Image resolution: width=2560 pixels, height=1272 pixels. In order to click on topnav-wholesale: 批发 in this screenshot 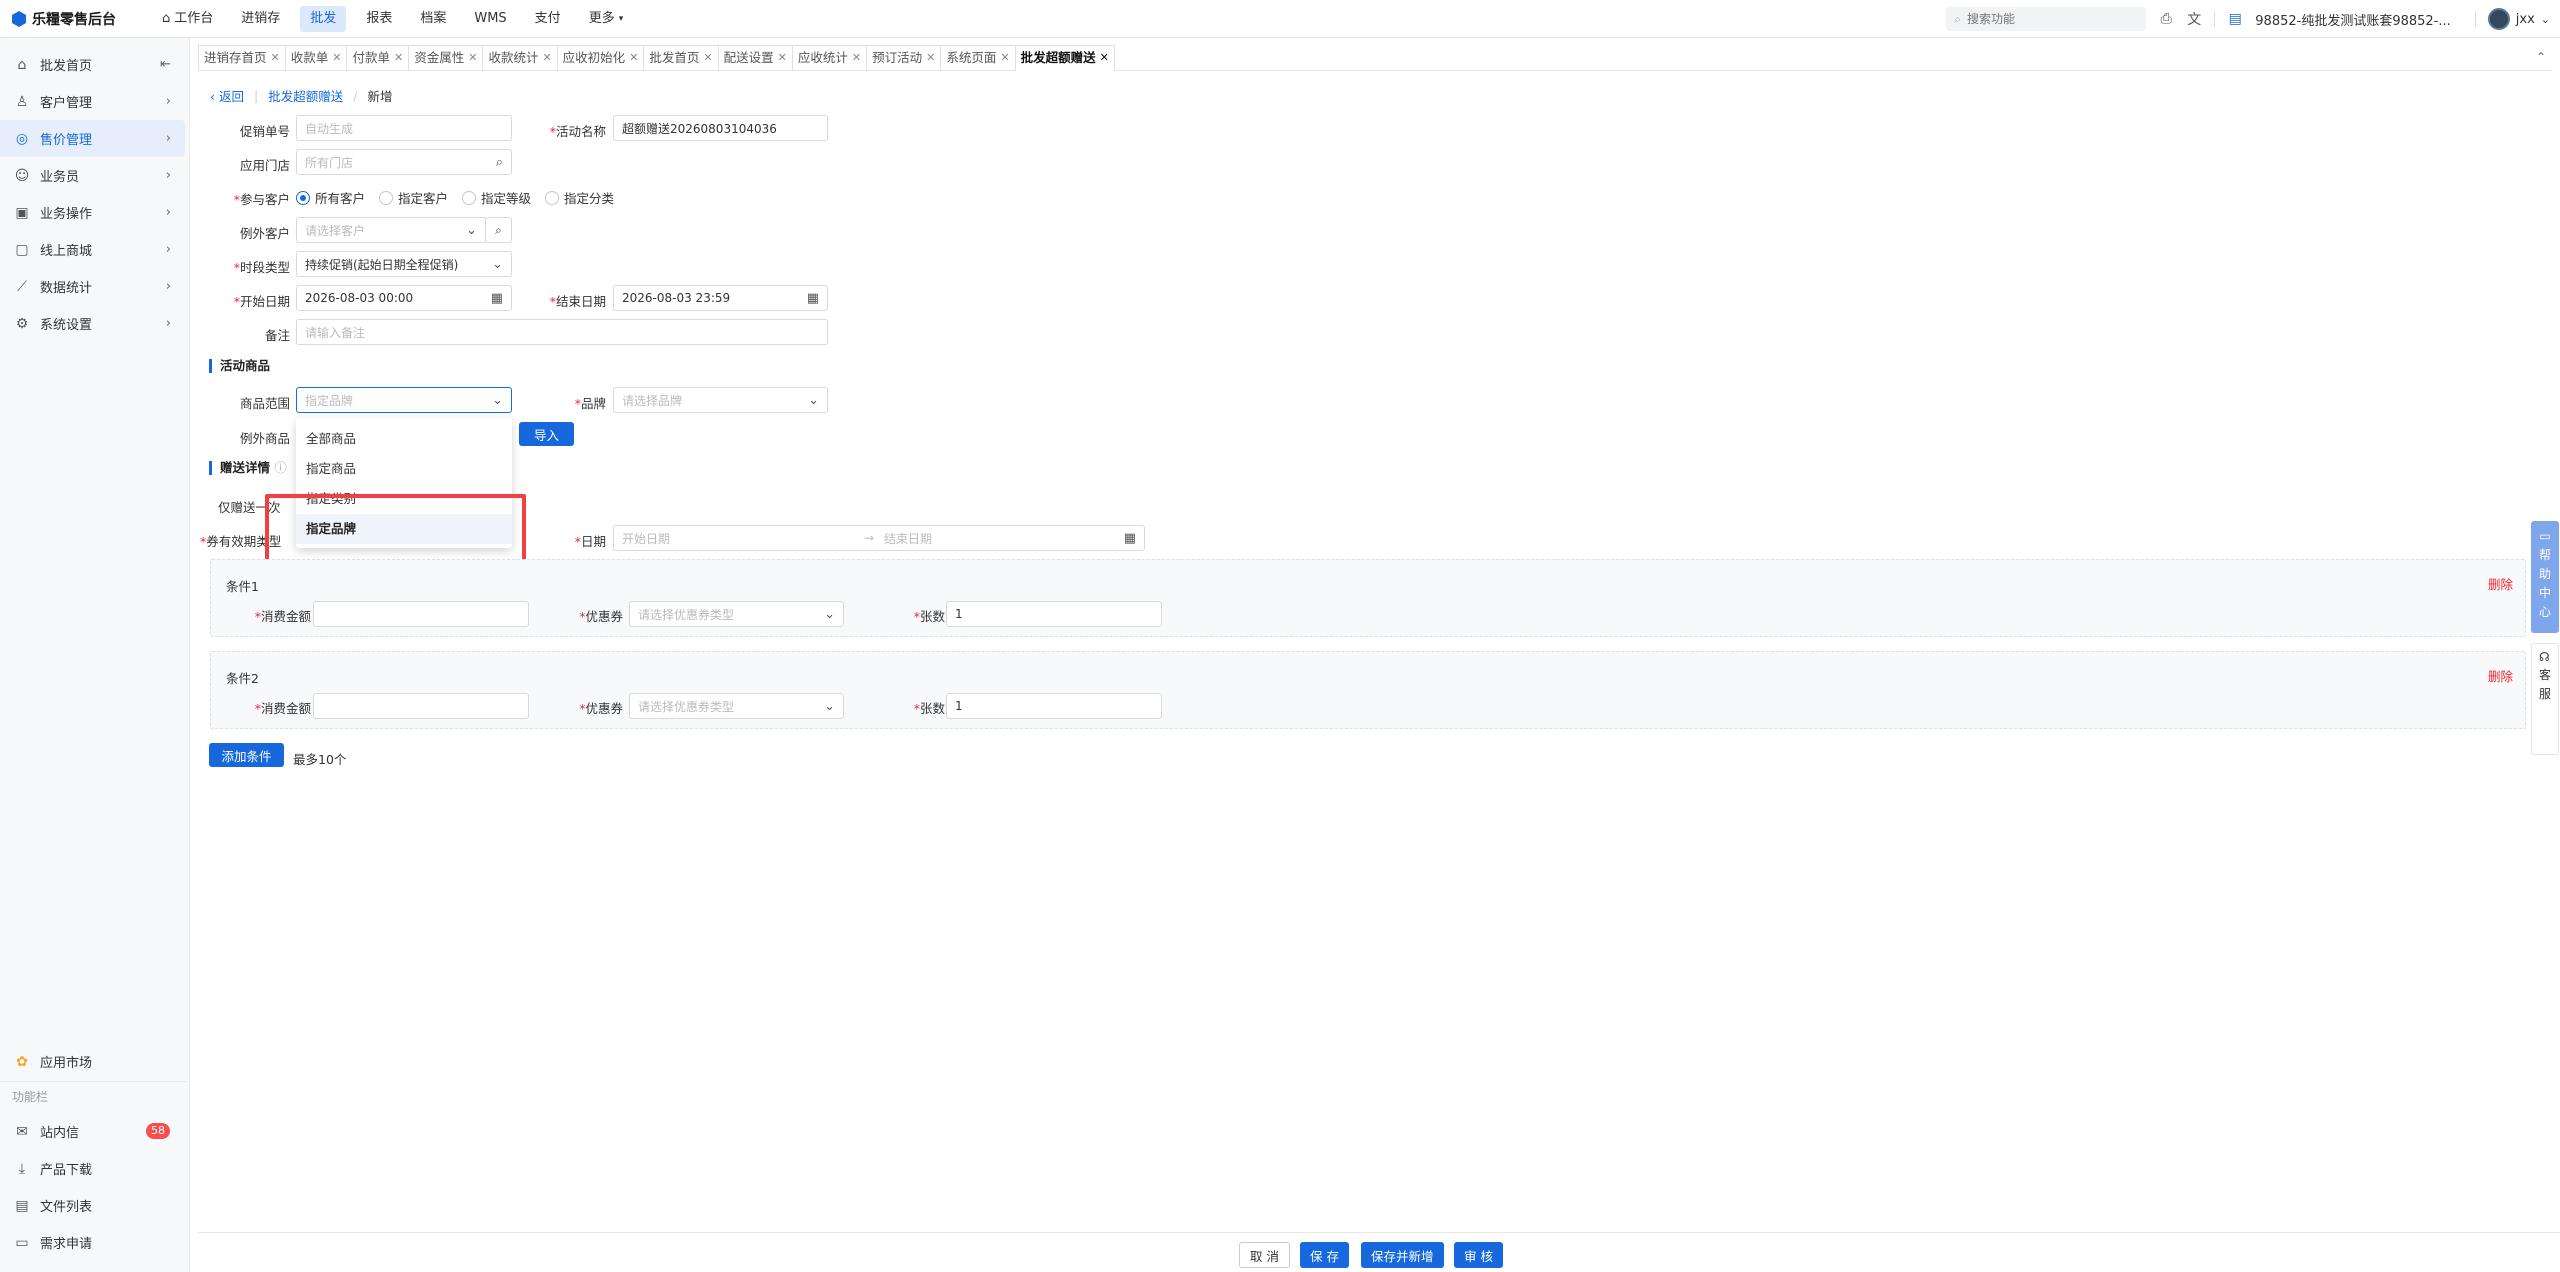, I will do `click(323, 19)`.